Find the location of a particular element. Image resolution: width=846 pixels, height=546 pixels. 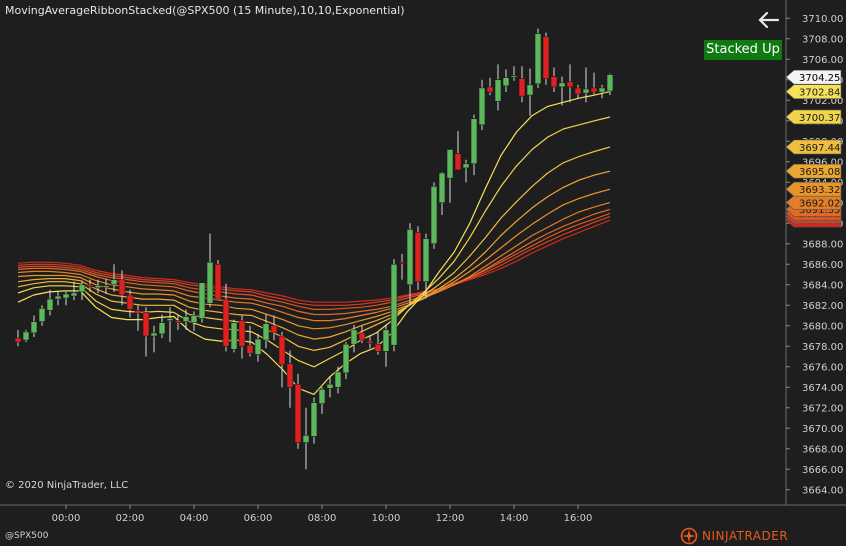

y-tick-label: 3672.00 is located at coordinates (822, 408).